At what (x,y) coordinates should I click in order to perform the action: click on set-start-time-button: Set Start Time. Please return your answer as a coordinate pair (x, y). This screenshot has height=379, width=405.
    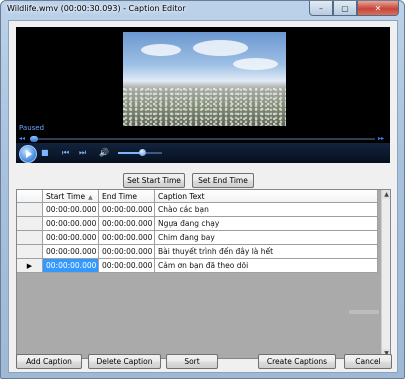
    Looking at the image, I should click on (154, 180).